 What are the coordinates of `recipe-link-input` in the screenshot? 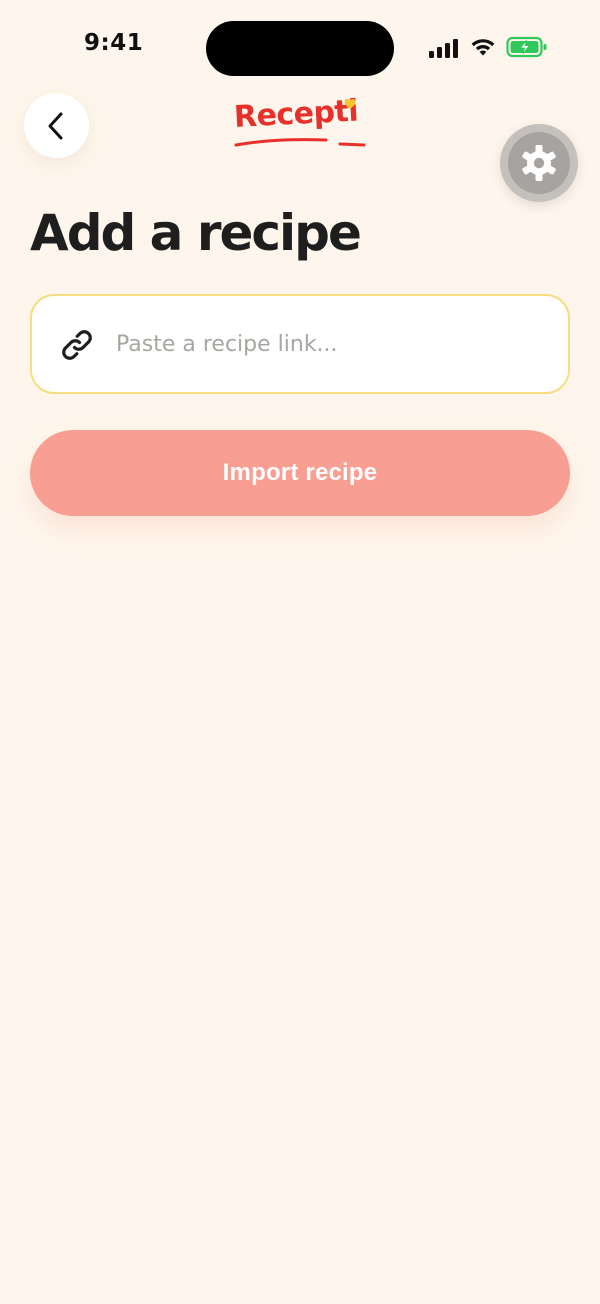 It's located at (331, 344).